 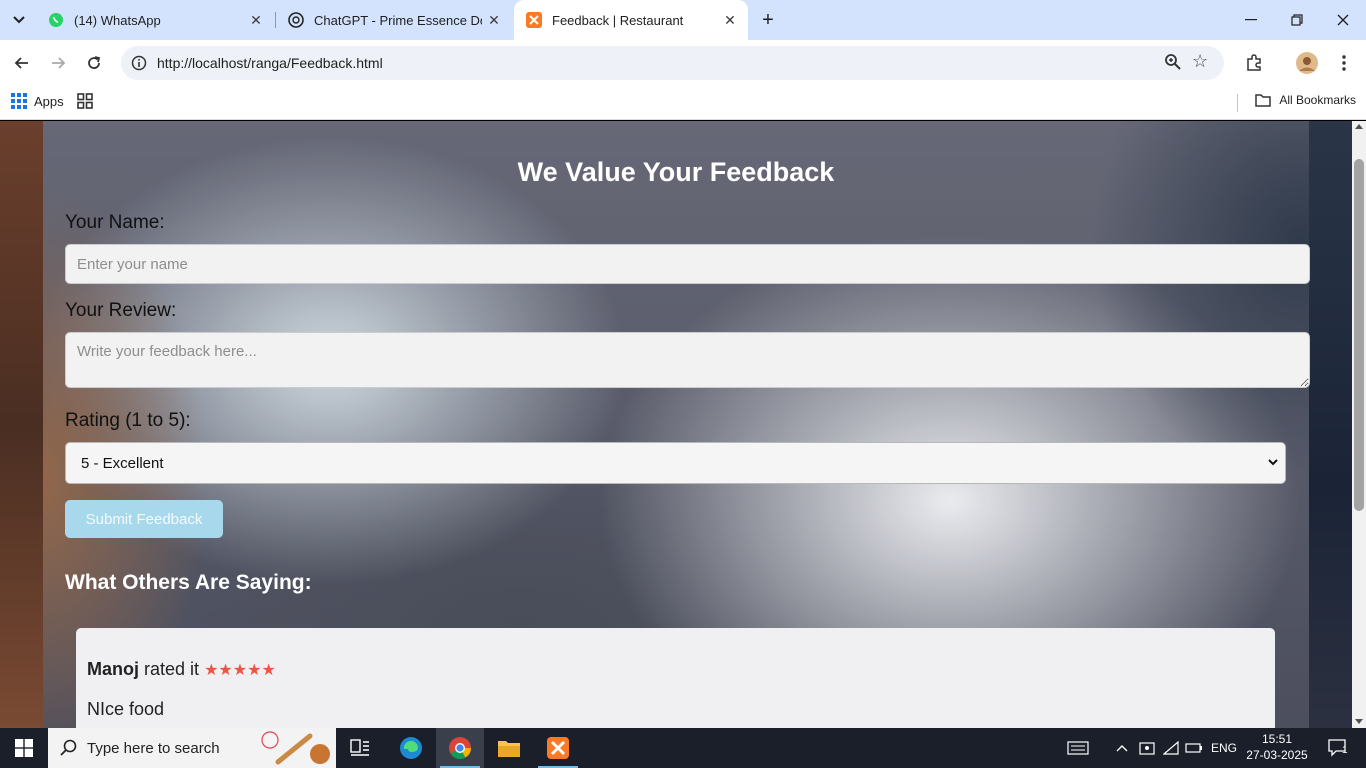 What do you see at coordinates (1317, 100) in the screenshot?
I see `all-bookmarks-label: All Bookmarks` at bounding box center [1317, 100].